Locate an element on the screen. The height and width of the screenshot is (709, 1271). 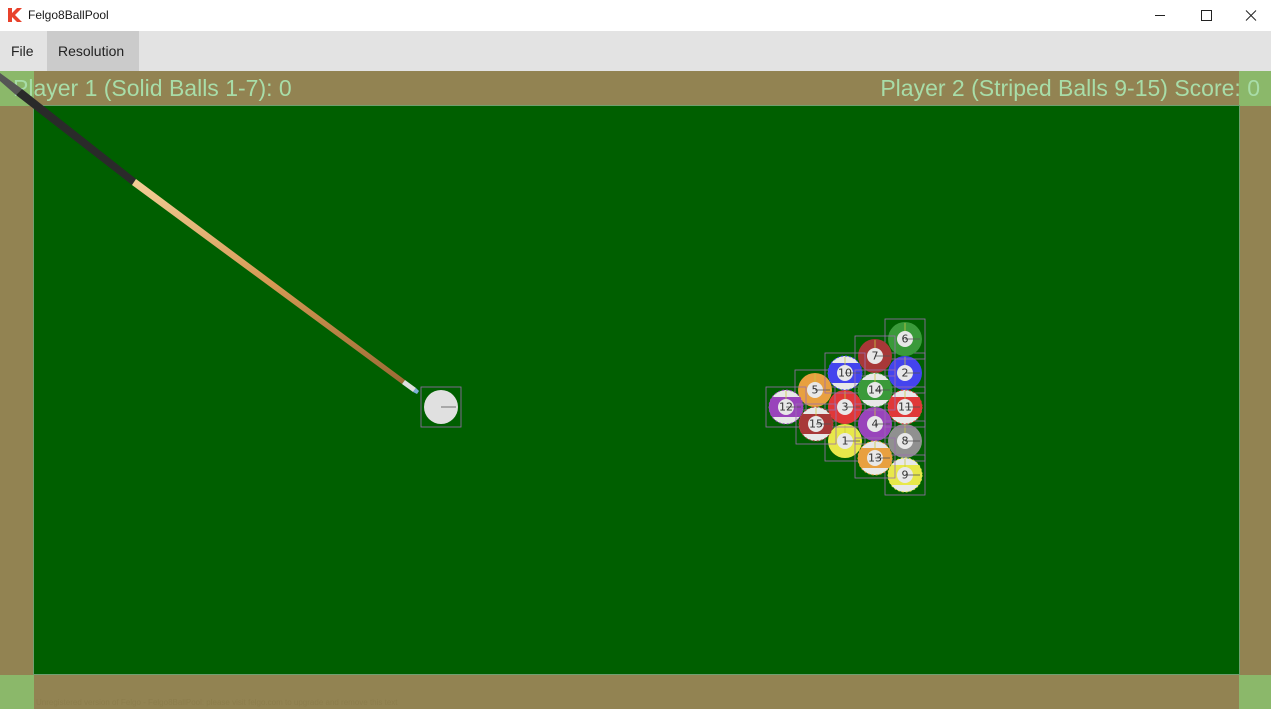
ball-number-label: 1 is located at coordinates (845, 441).